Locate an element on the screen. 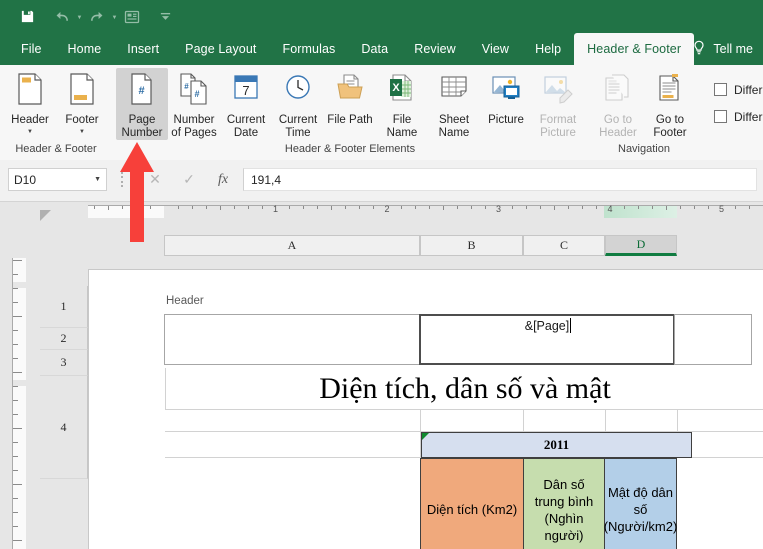 This screenshot has width=763, height=549. current-date-button: 7 Current Date is located at coordinates (246, 104).